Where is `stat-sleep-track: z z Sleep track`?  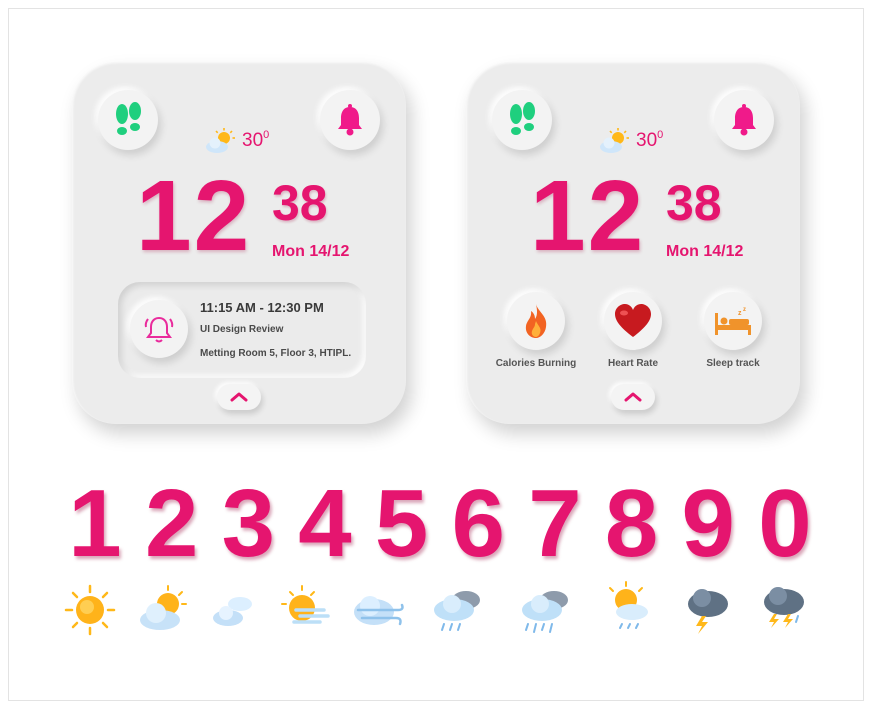
stat-sleep-track: z z Sleep track is located at coordinates (733, 330).